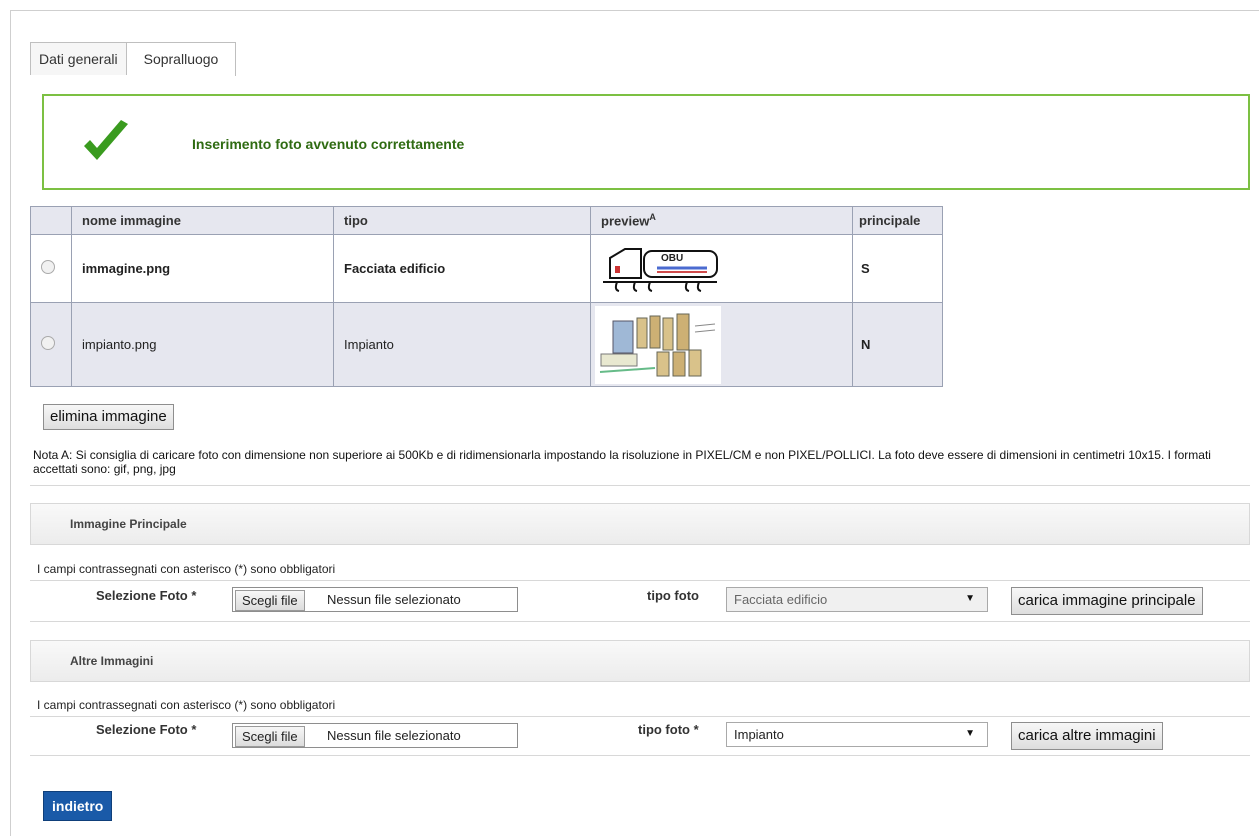 The height and width of the screenshot is (836, 1259). Describe the element at coordinates (625, 221) in the screenshot. I see `preview-label: preview` at that location.